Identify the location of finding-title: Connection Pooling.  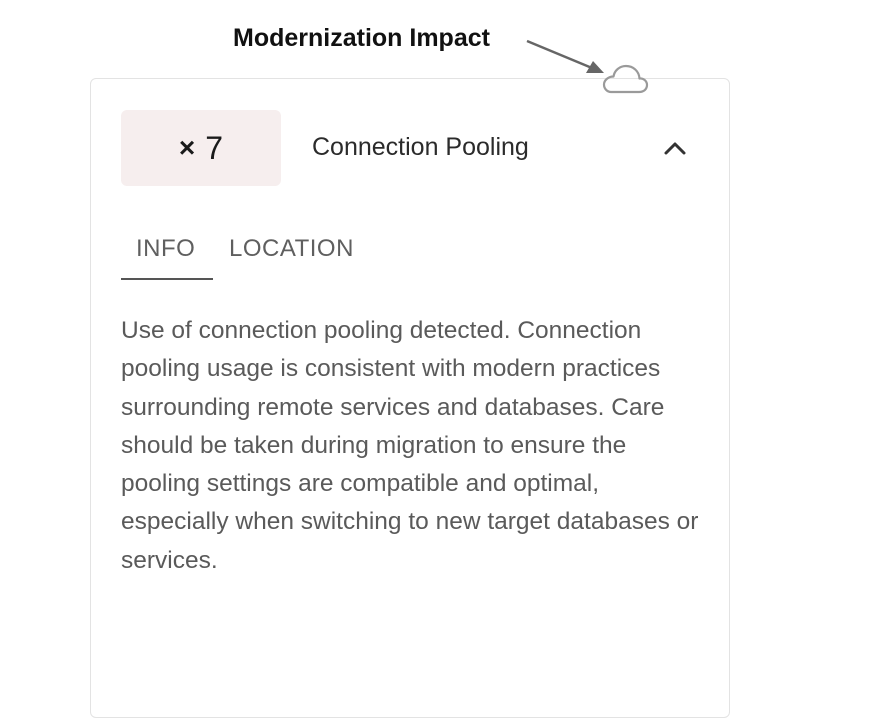
(420, 147).